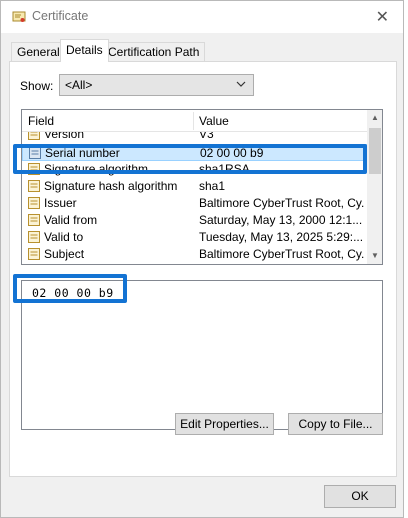  What do you see at coordinates (64, 254) in the screenshot?
I see `field-name: Subject` at bounding box center [64, 254].